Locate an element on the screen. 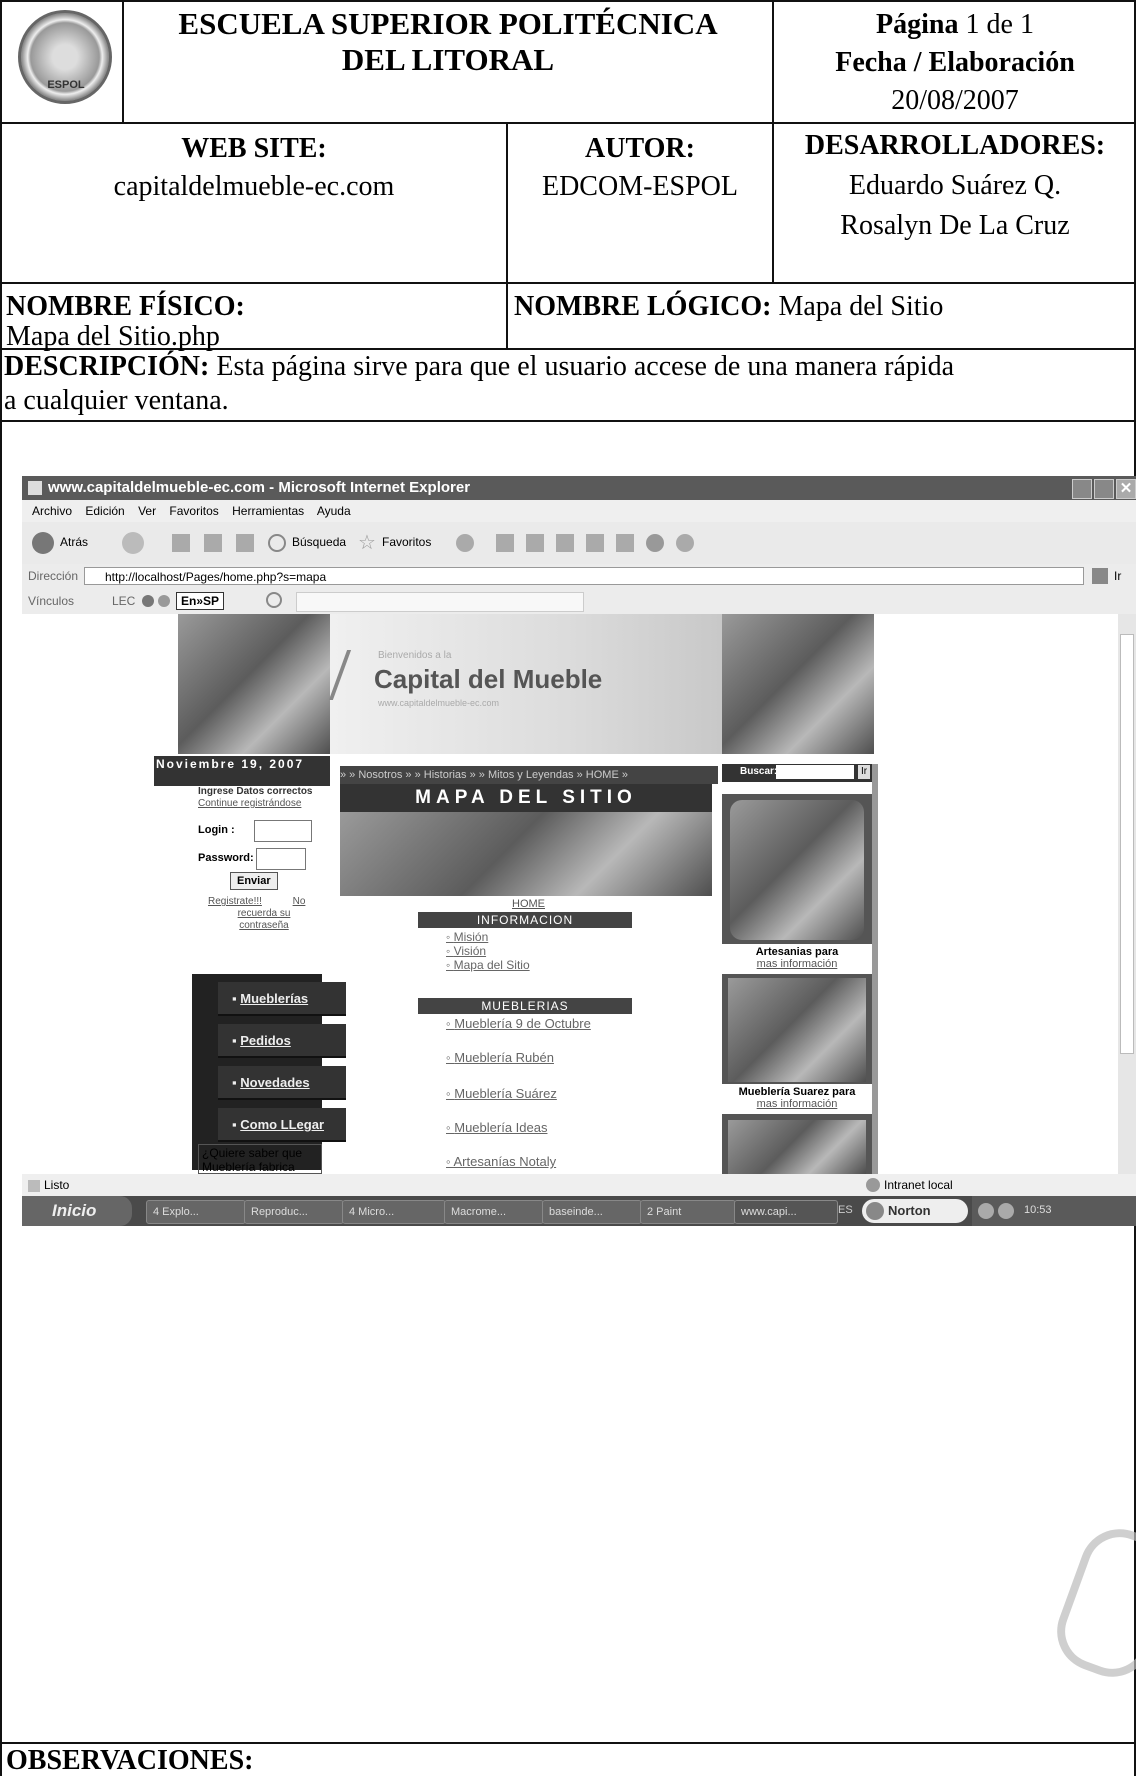  ad-image-artesanias is located at coordinates (797, 870).